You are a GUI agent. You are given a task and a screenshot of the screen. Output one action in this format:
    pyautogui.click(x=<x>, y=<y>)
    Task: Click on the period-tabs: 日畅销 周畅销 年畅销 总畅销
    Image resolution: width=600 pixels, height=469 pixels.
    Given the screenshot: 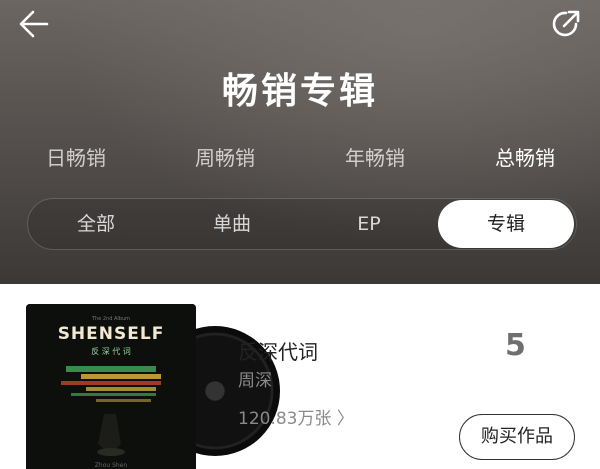 What is the action you would take?
    pyautogui.click(x=300, y=158)
    